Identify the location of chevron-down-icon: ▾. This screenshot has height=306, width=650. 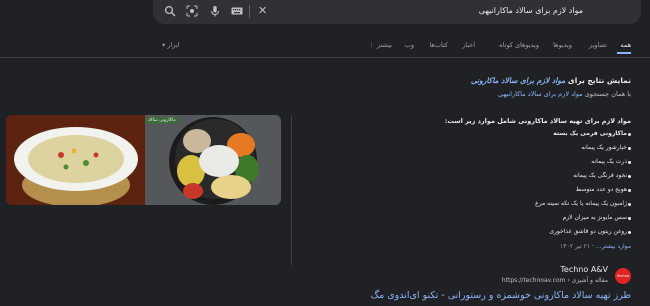
(164, 45).